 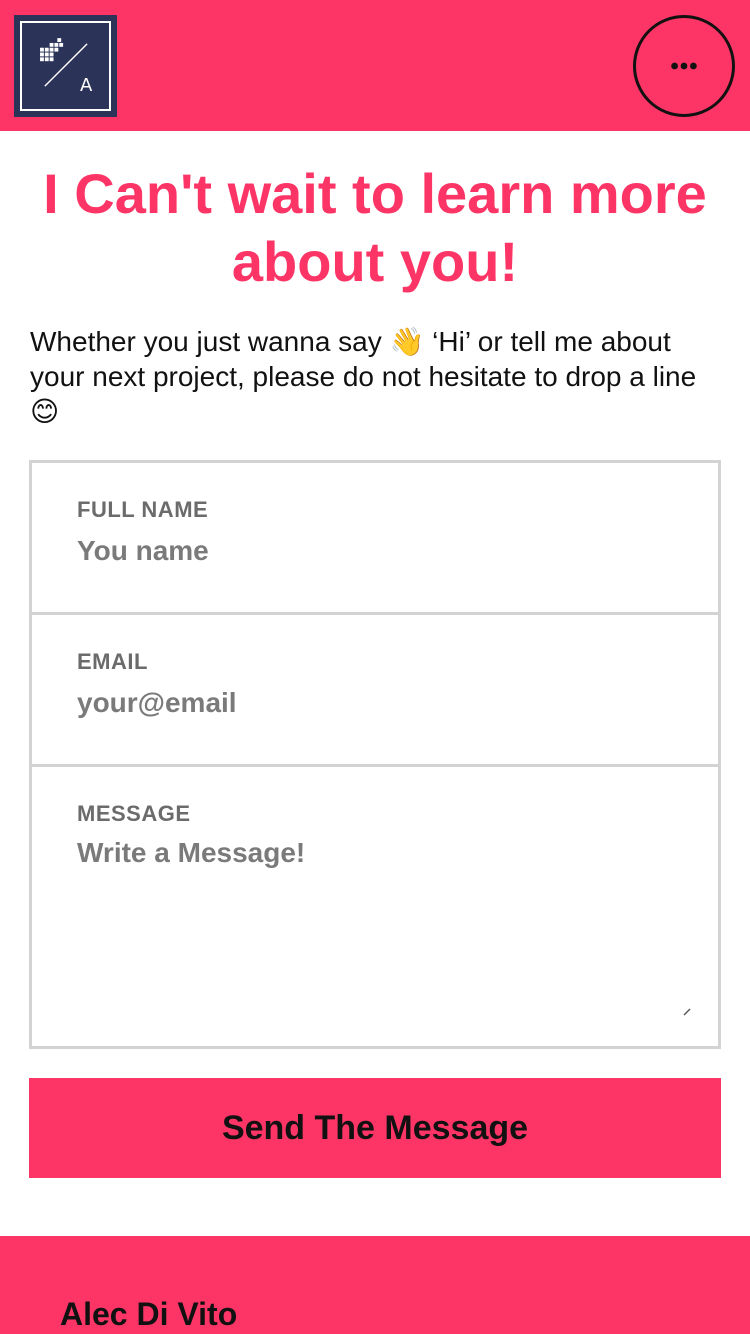 What do you see at coordinates (375, 1285) in the screenshot?
I see `site-footer: Alec Di Vito` at bounding box center [375, 1285].